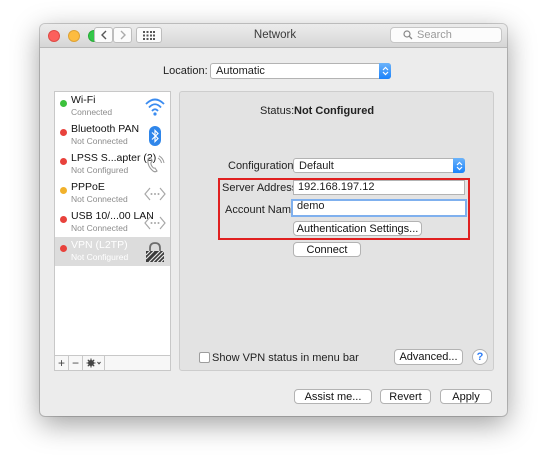  What do you see at coordinates (88, 187) in the screenshot?
I see `service-name: PPPoE` at bounding box center [88, 187].